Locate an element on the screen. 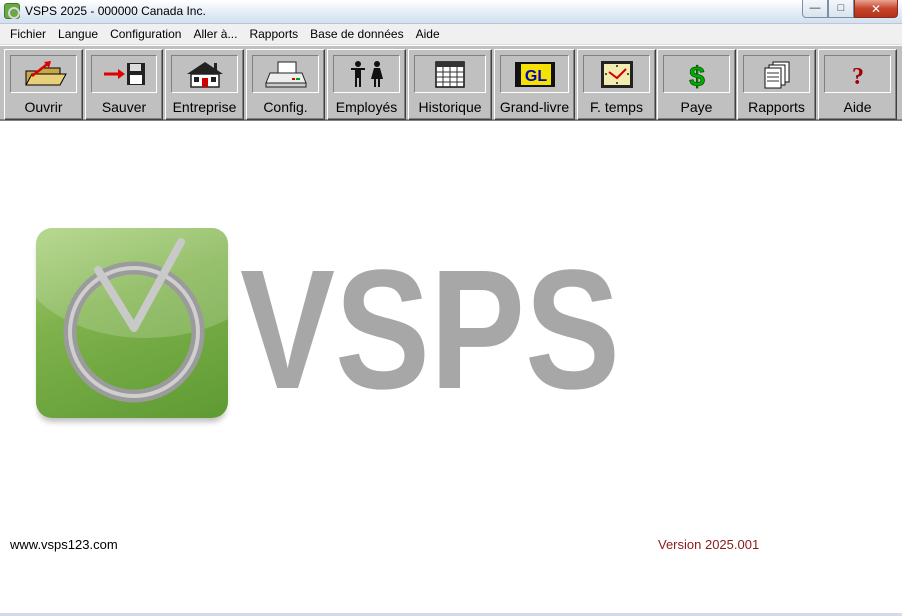 The image size is (902, 616). aide-label: Aide is located at coordinates (857, 107).